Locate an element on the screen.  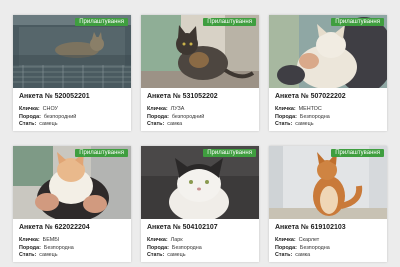
name-value: Ларк is located at coordinates (176, 240).